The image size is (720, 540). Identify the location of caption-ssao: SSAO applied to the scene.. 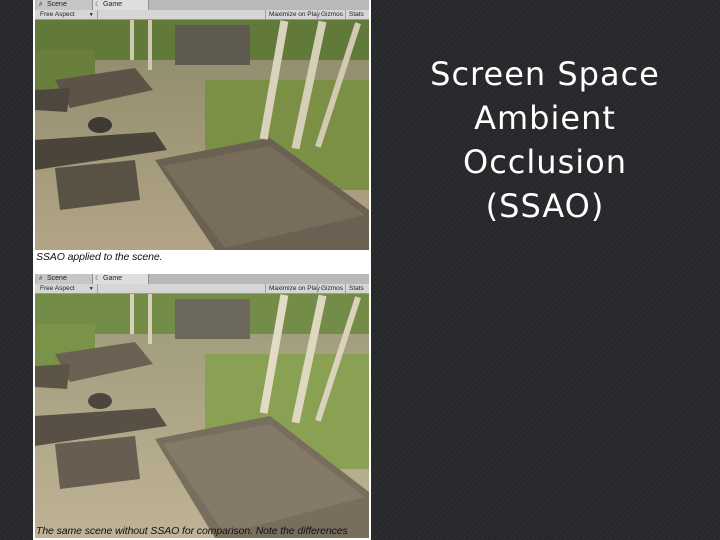
(99, 257).